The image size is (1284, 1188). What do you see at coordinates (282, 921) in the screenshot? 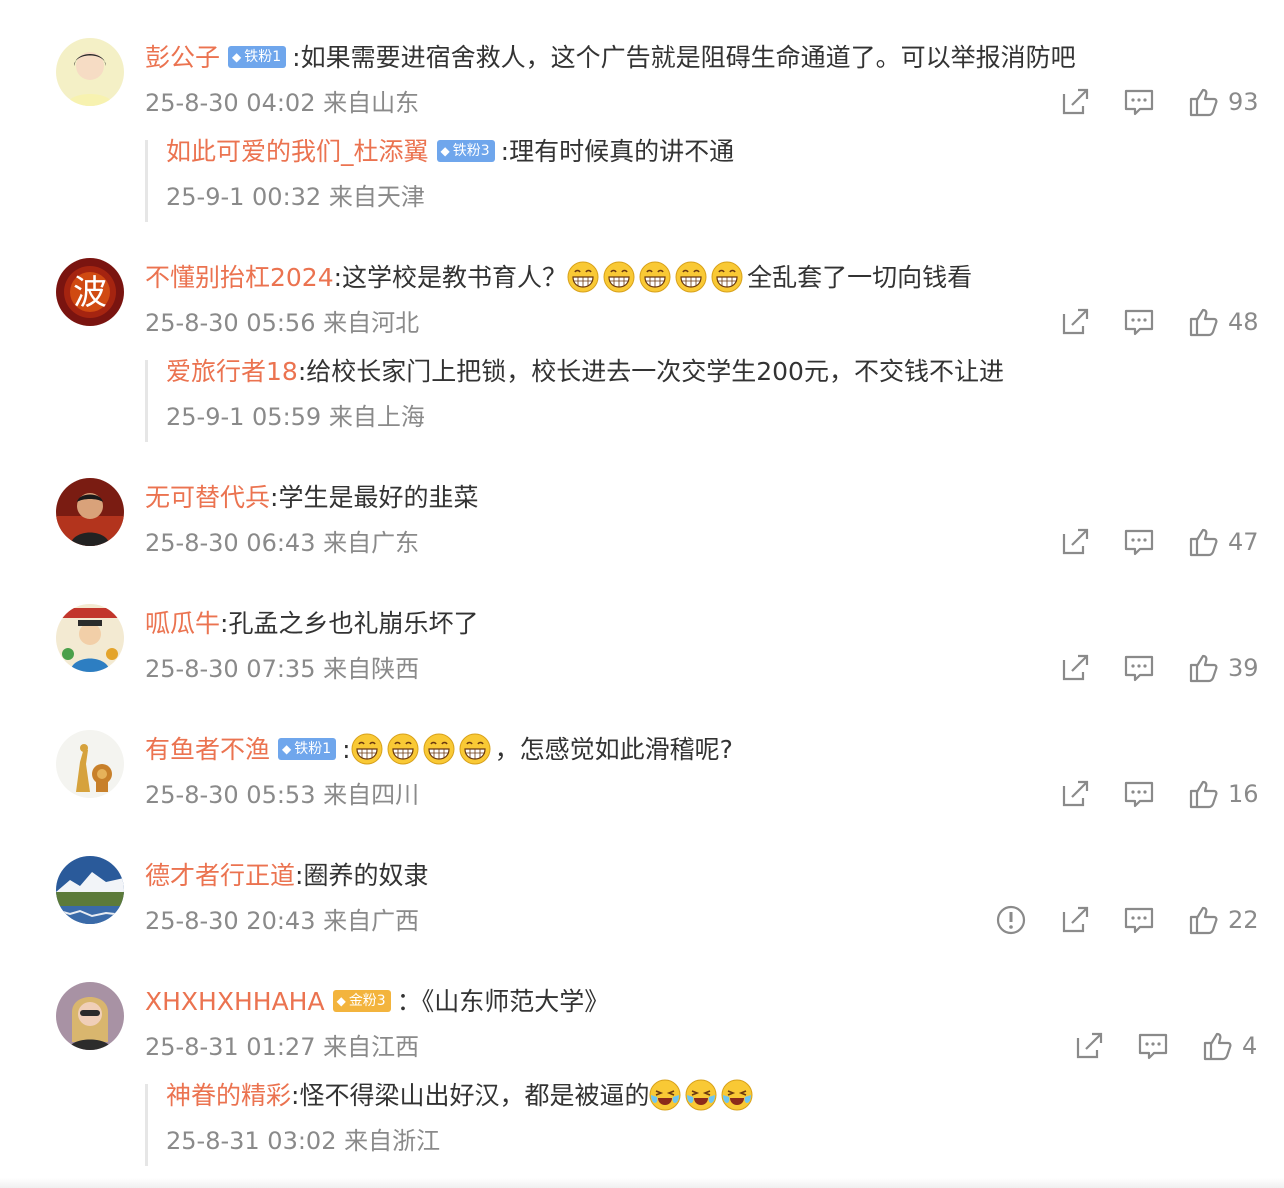
I see `comment-meta: 25-8-30 20:43 来自广西` at bounding box center [282, 921].